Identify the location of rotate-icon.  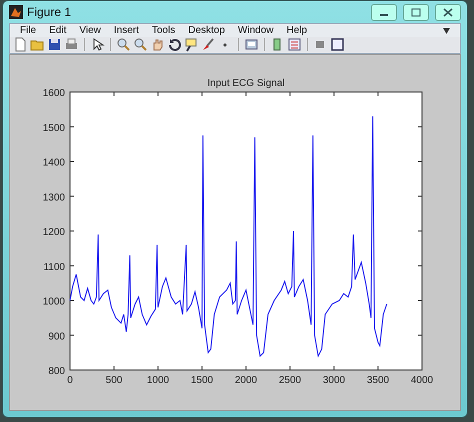
(174, 44).